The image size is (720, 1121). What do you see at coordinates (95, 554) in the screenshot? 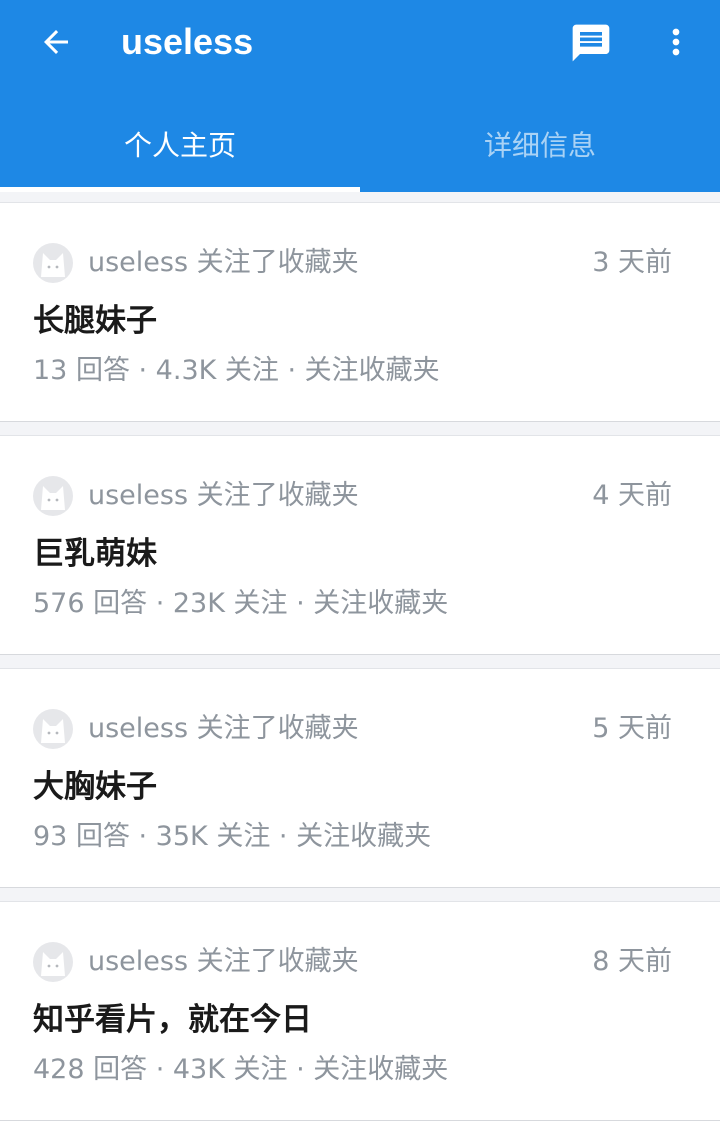
I see `collection-title: 巨乳萌妹` at bounding box center [95, 554].